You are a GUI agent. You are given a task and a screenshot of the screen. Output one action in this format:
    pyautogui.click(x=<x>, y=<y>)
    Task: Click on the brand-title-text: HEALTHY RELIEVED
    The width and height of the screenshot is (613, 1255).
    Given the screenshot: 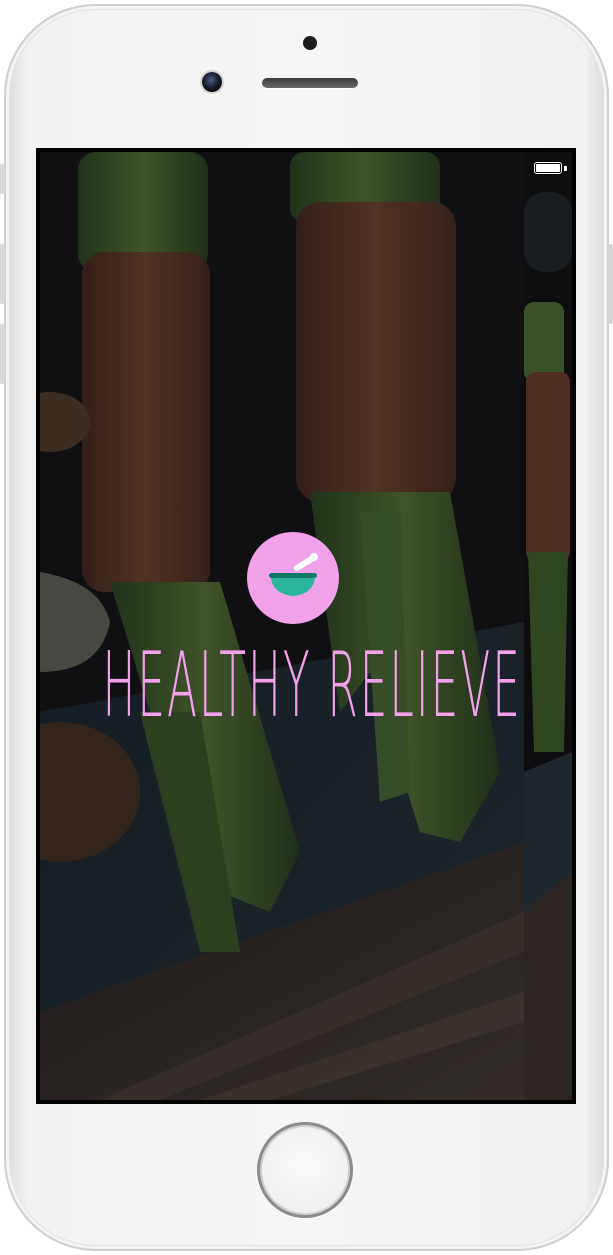 What is the action you would take?
    pyautogui.click(x=314, y=685)
    